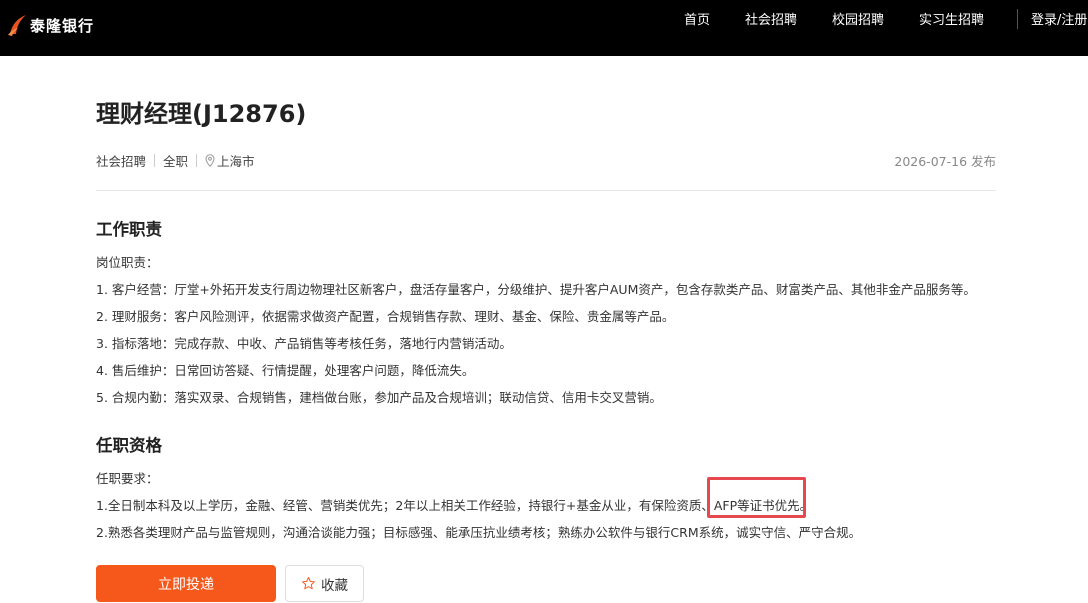 The image size is (1088, 603). Describe the element at coordinates (546, 190) in the screenshot. I see `header-divider` at that location.